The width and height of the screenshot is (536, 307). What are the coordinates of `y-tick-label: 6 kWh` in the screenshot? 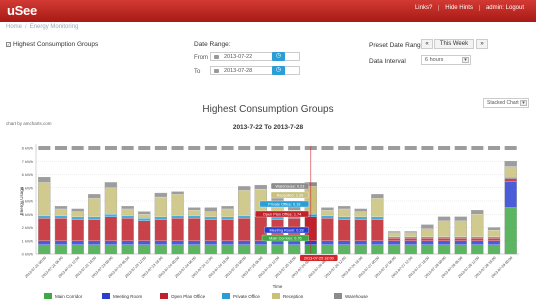 It's located at (27, 174).